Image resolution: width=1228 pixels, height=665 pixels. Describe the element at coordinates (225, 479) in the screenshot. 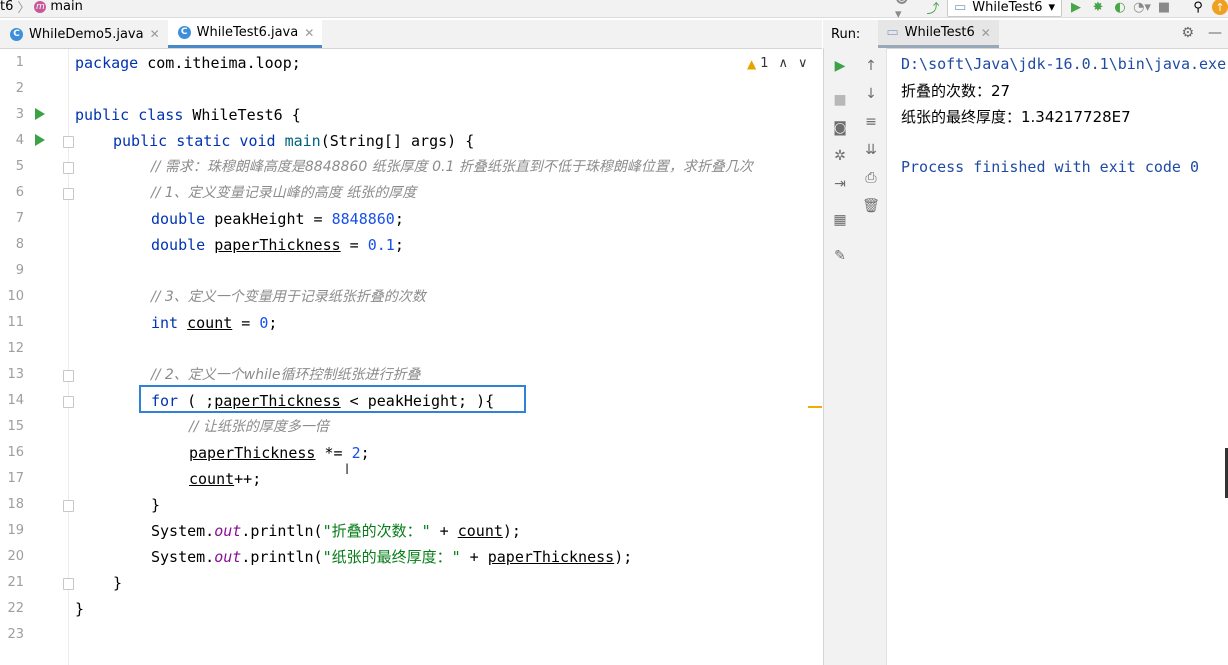

I see `code-line-17: count++;` at that location.